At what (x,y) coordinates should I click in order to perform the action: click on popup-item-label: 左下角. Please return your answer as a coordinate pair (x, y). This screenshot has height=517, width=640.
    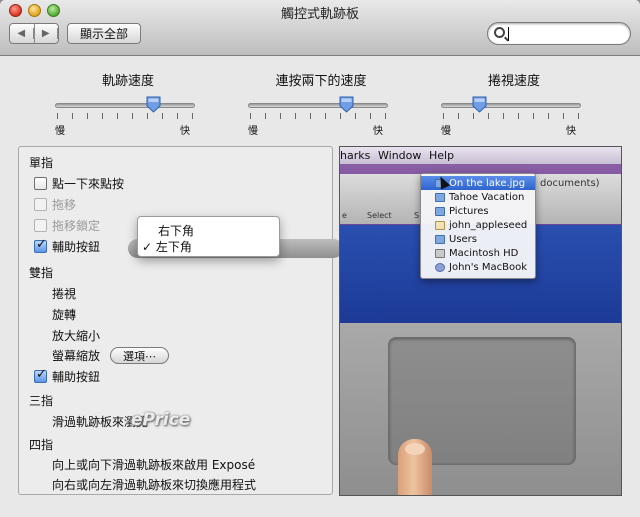
    Looking at the image, I should click on (173, 247).